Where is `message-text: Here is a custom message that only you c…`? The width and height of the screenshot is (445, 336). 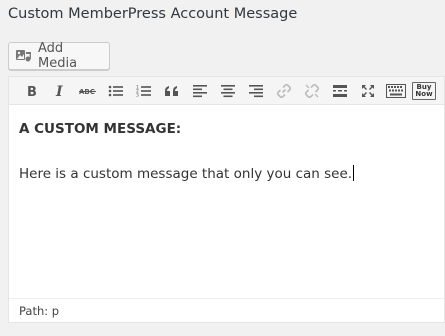
message-text: Here is a custom message that only you c… is located at coordinates (186, 173).